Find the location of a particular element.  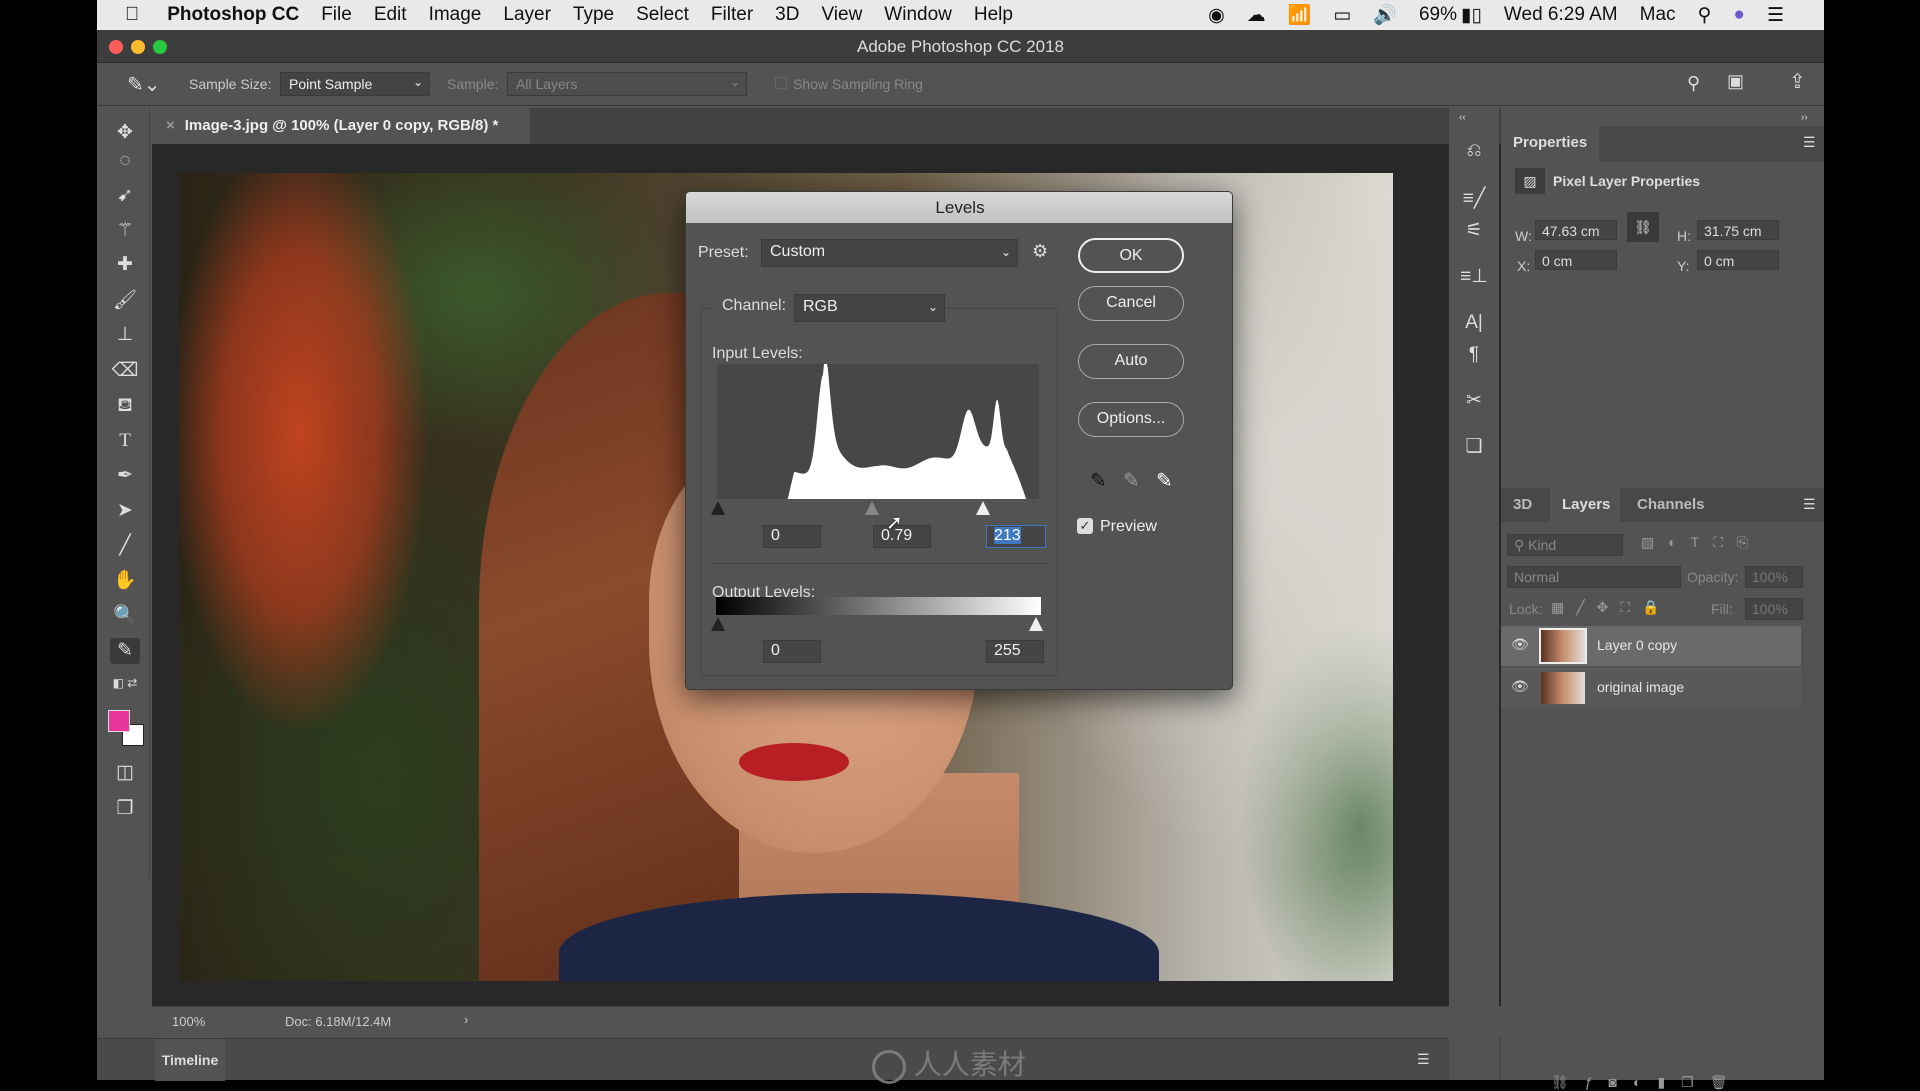

siri-icon: ● is located at coordinates (1738, 15).